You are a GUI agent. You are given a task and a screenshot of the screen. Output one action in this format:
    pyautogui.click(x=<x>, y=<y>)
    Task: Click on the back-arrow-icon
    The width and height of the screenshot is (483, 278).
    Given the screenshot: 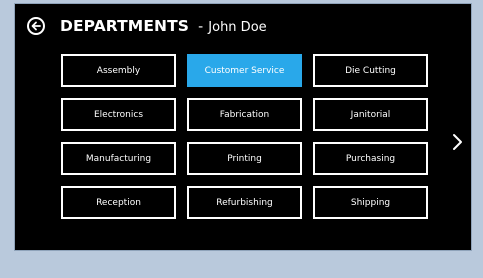 What is the action you would take?
    pyautogui.click(x=36, y=26)
    